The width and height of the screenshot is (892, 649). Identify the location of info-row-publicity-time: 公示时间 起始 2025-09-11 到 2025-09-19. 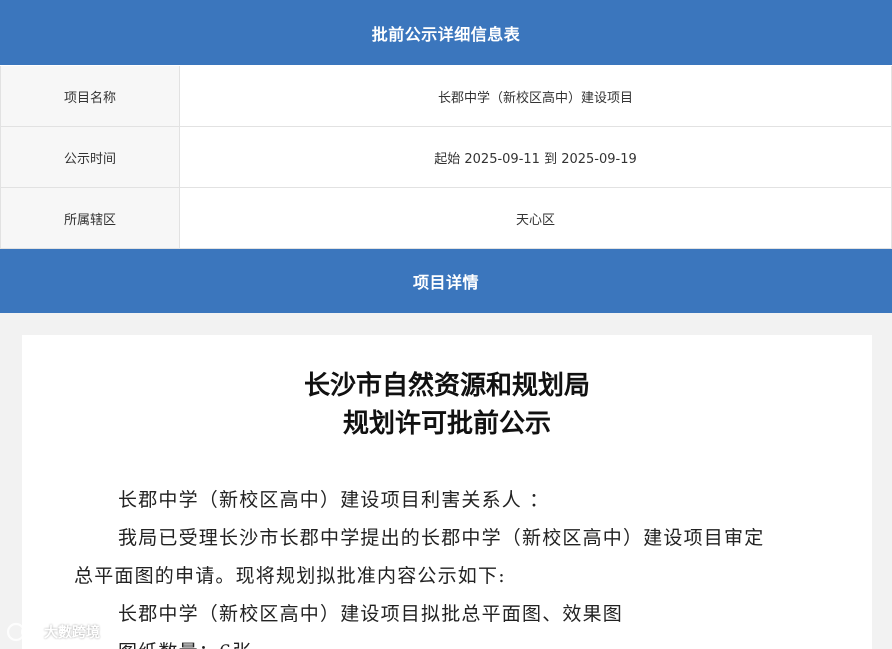
(446, 157).